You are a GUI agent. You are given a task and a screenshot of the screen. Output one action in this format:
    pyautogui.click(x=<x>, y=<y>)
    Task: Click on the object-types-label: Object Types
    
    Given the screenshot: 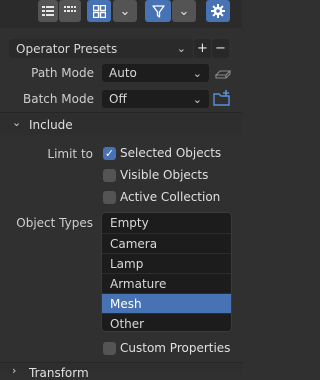 What is the action you would take?
    pyautogui.click(x=54, y=223)
    